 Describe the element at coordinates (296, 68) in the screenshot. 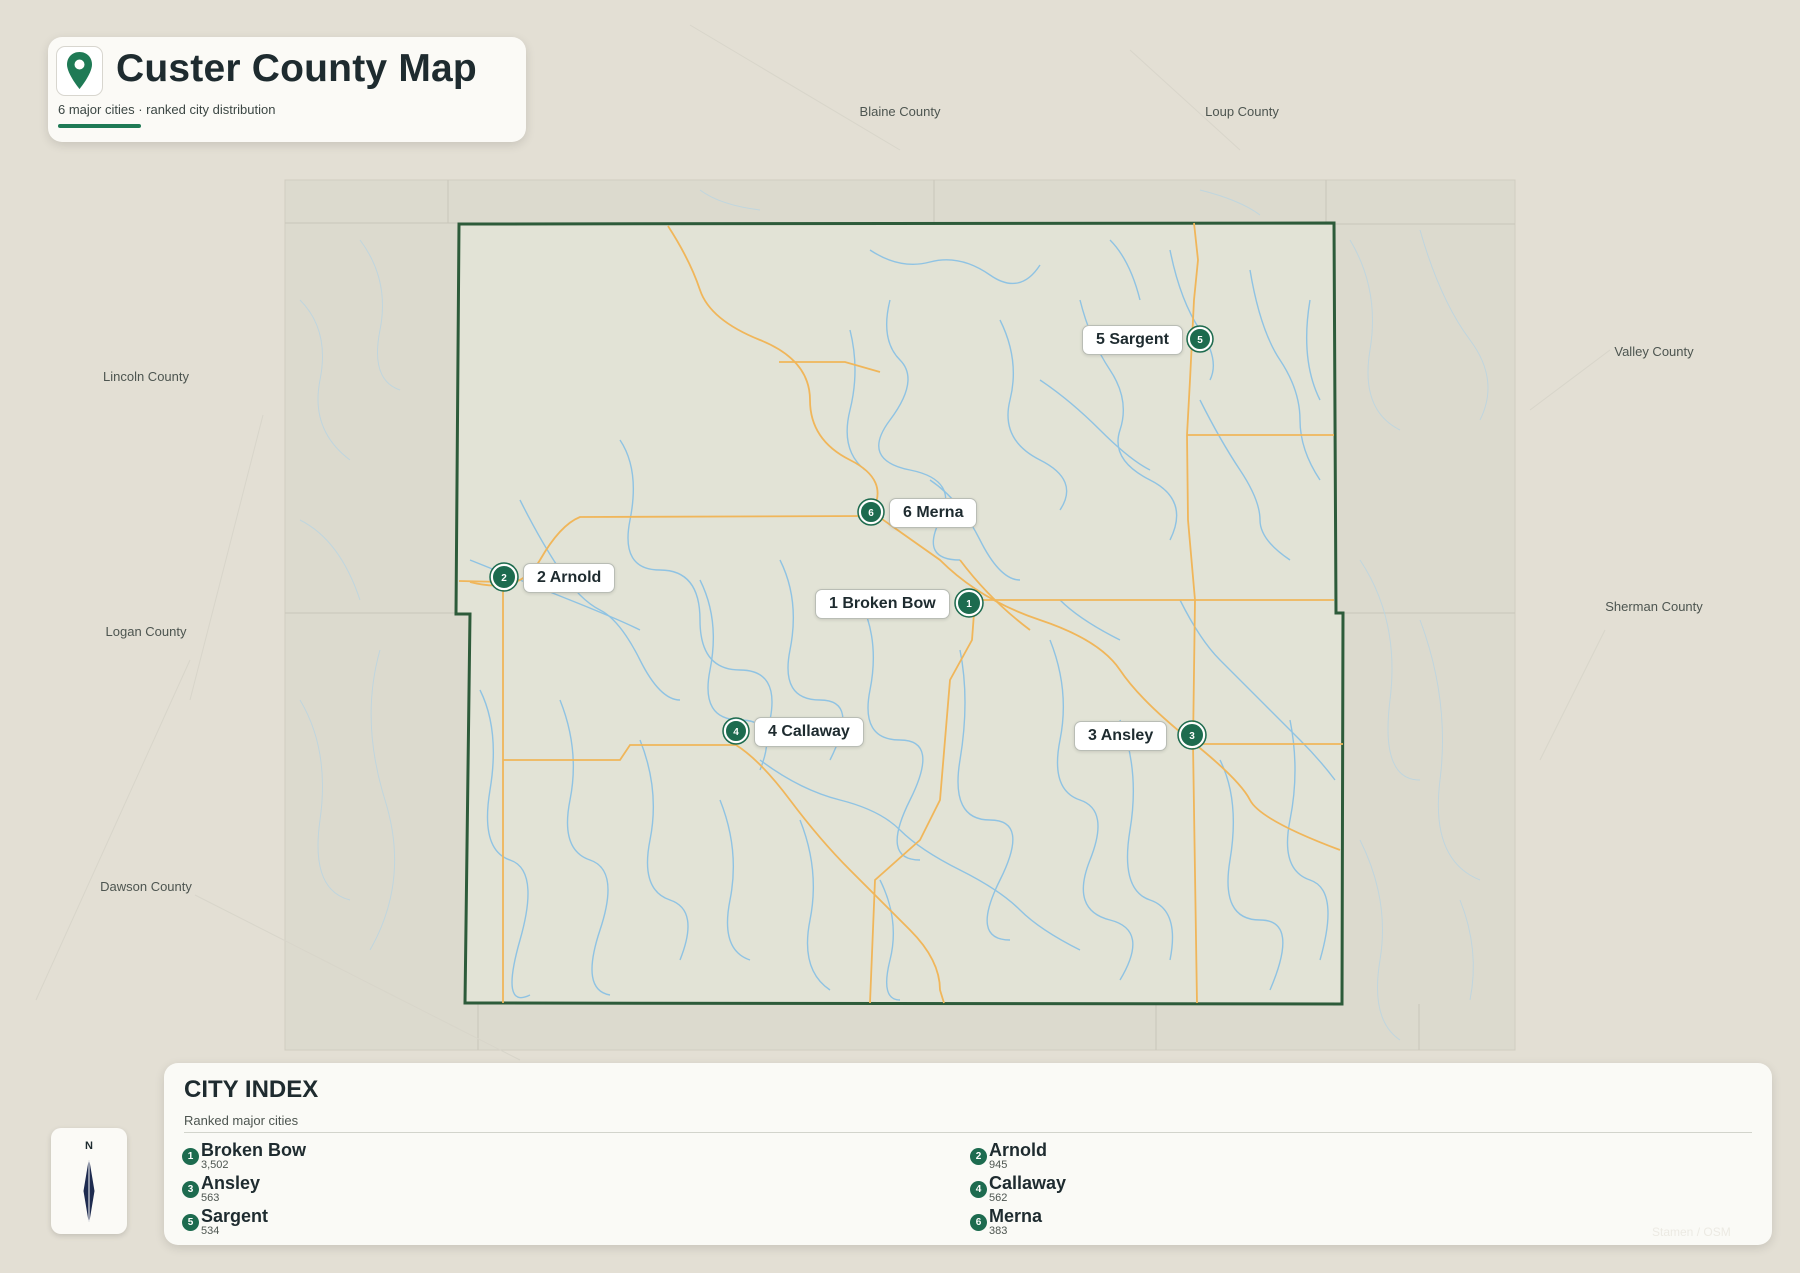

I see `page-title: Custer County Map` at that location.